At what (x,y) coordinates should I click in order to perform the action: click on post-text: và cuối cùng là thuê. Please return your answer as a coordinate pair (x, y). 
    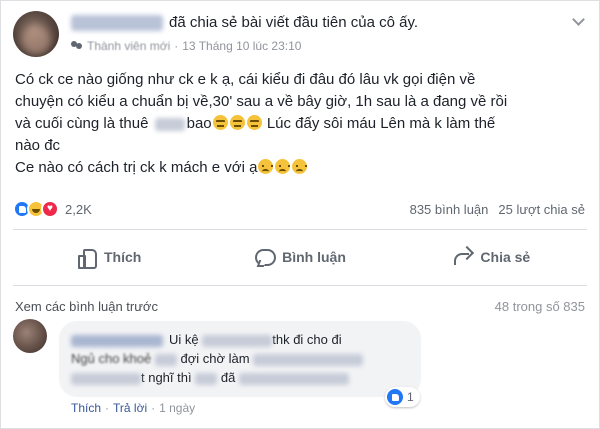
    Looking at the image, I should click on (82, 123).